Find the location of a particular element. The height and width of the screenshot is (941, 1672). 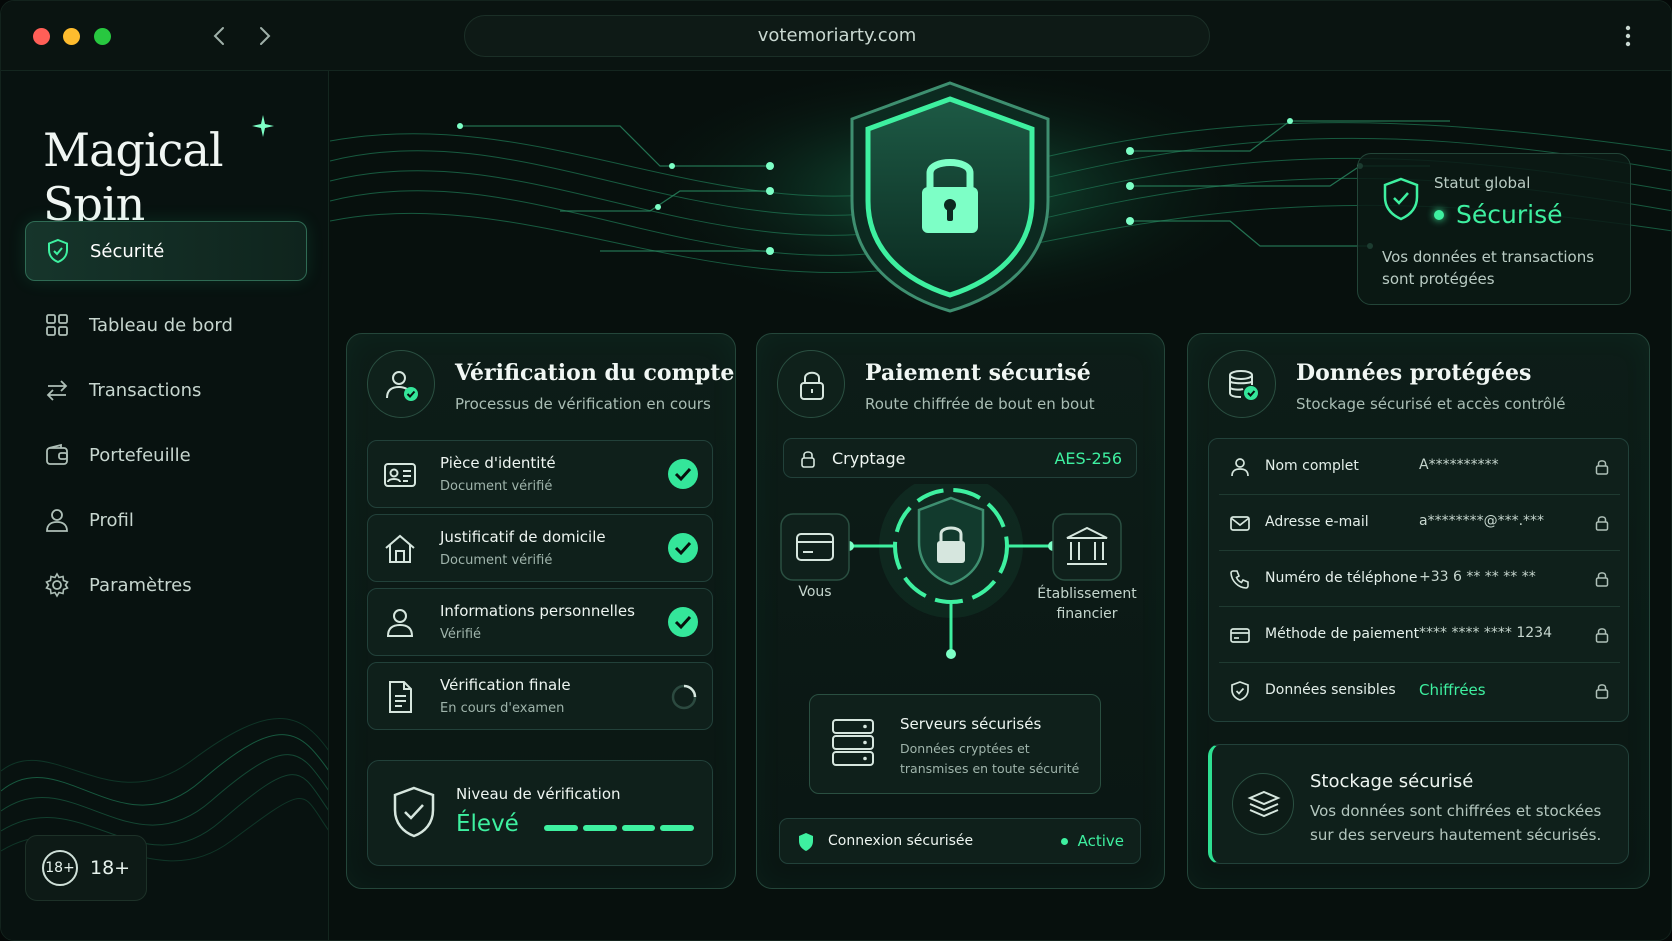

row-title: Justificatif de domicile is located at coordinates (523, 537).